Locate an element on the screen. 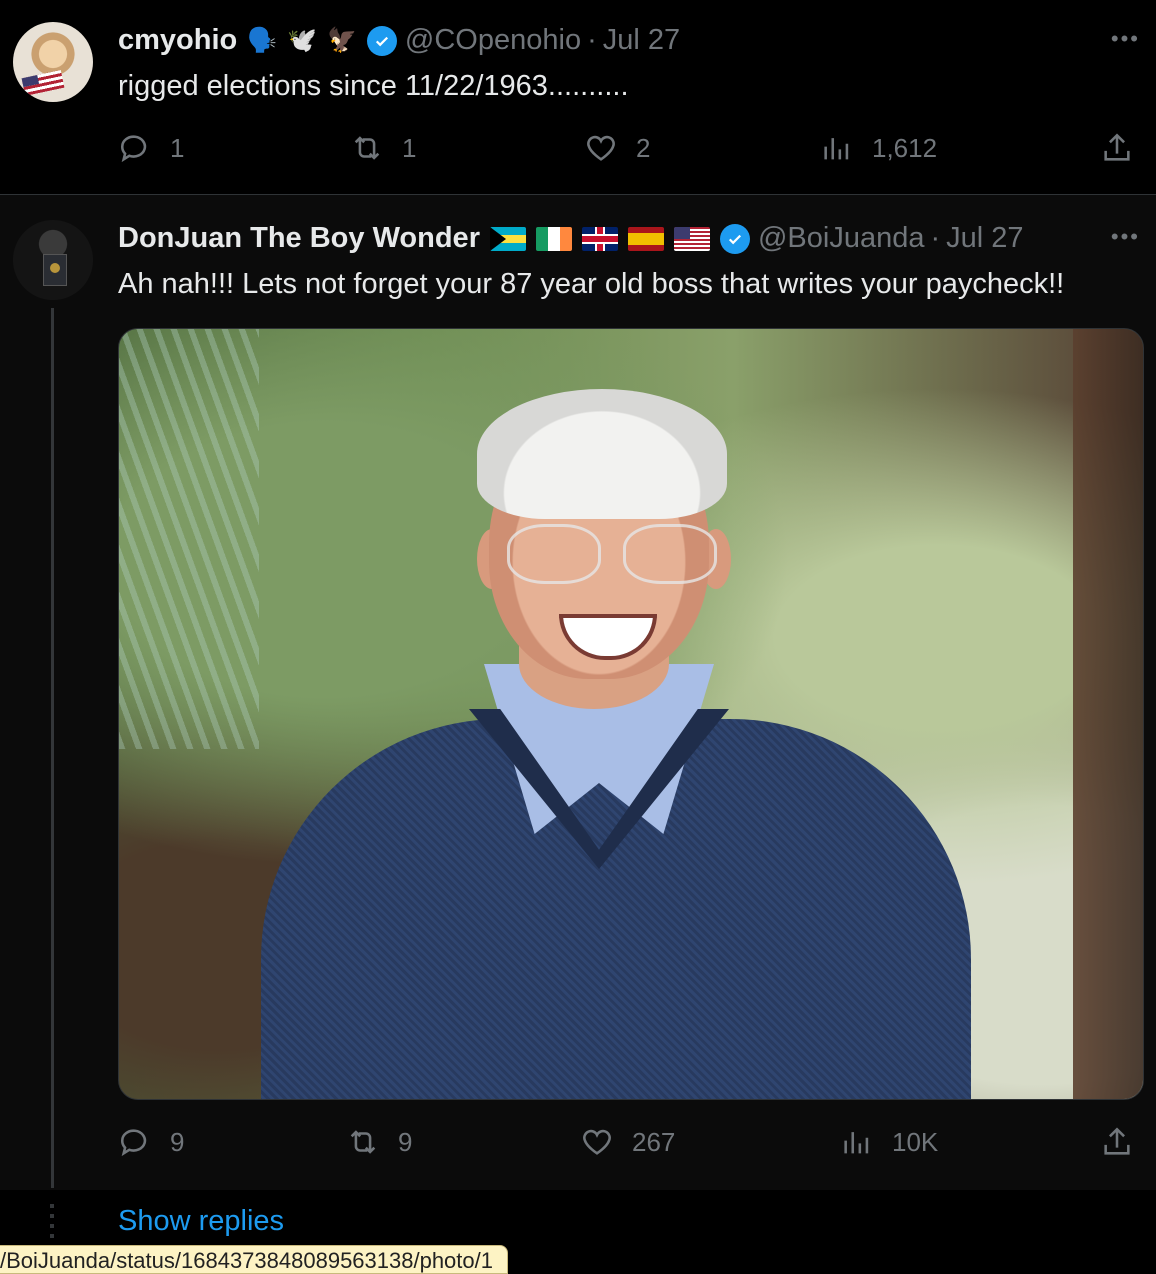  ireland-flag-icon is located at coordinates (553, 238).